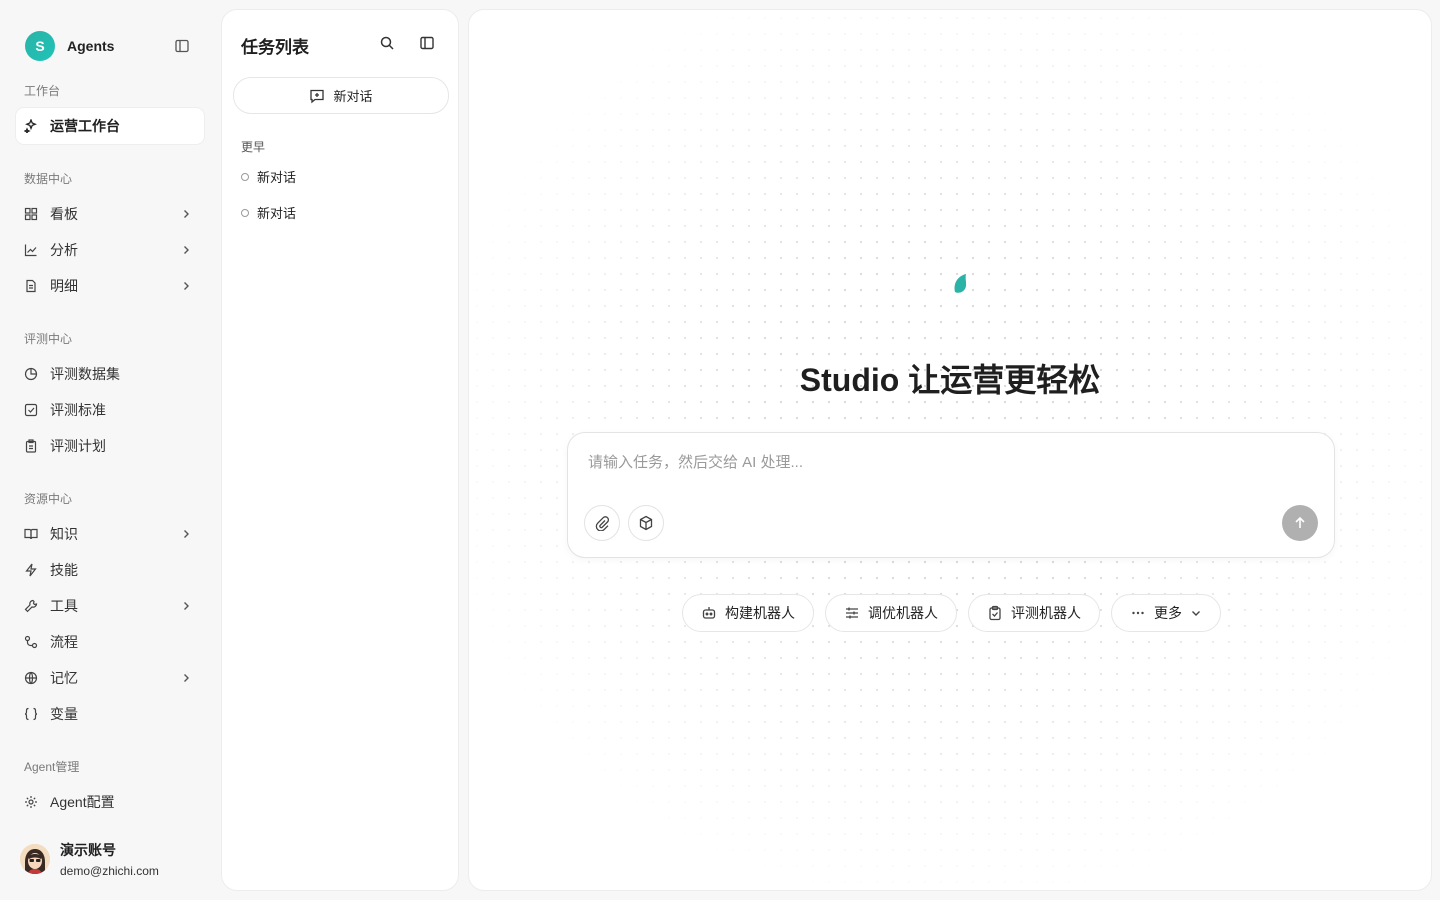  What do you see at coordinates (709, 613) in the screenshot?
I see `robot-icon` at bounding box center [709, 613].